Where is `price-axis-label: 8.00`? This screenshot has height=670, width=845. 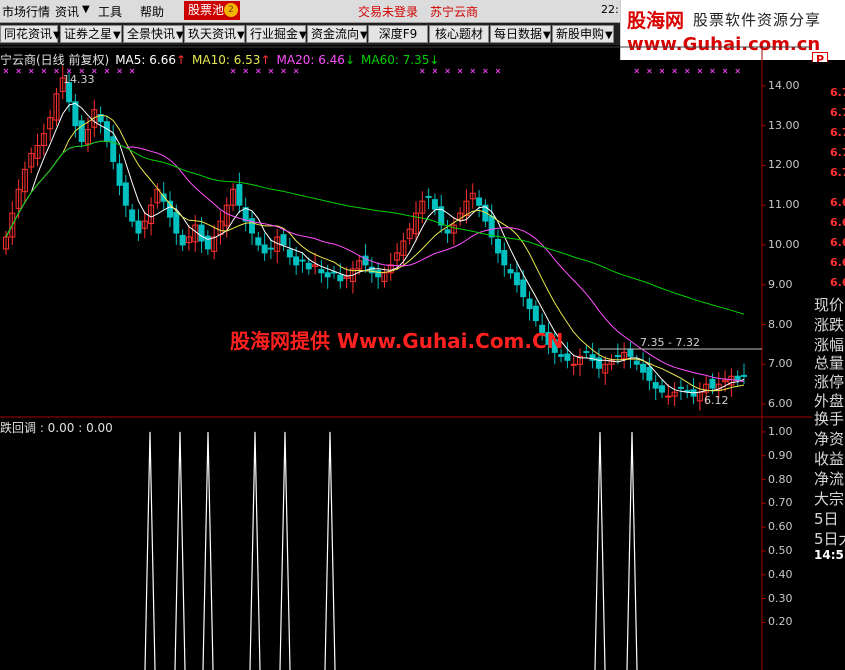
price-axis-label: 8.00 is located at coordinates (780, 324).